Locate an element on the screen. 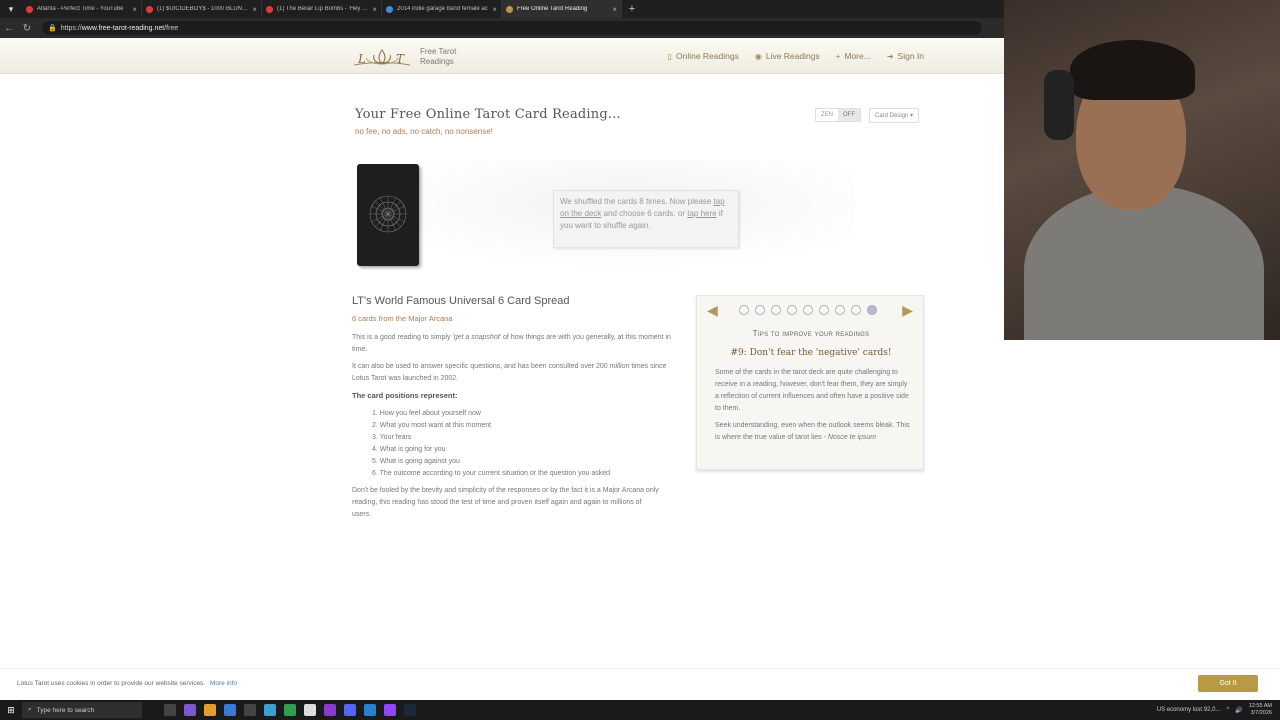 Image resolution: width=1280 pixels, height=720 pixels. browser-tab: Free Online Tarot Reading × is located at coordinates (562, 9).